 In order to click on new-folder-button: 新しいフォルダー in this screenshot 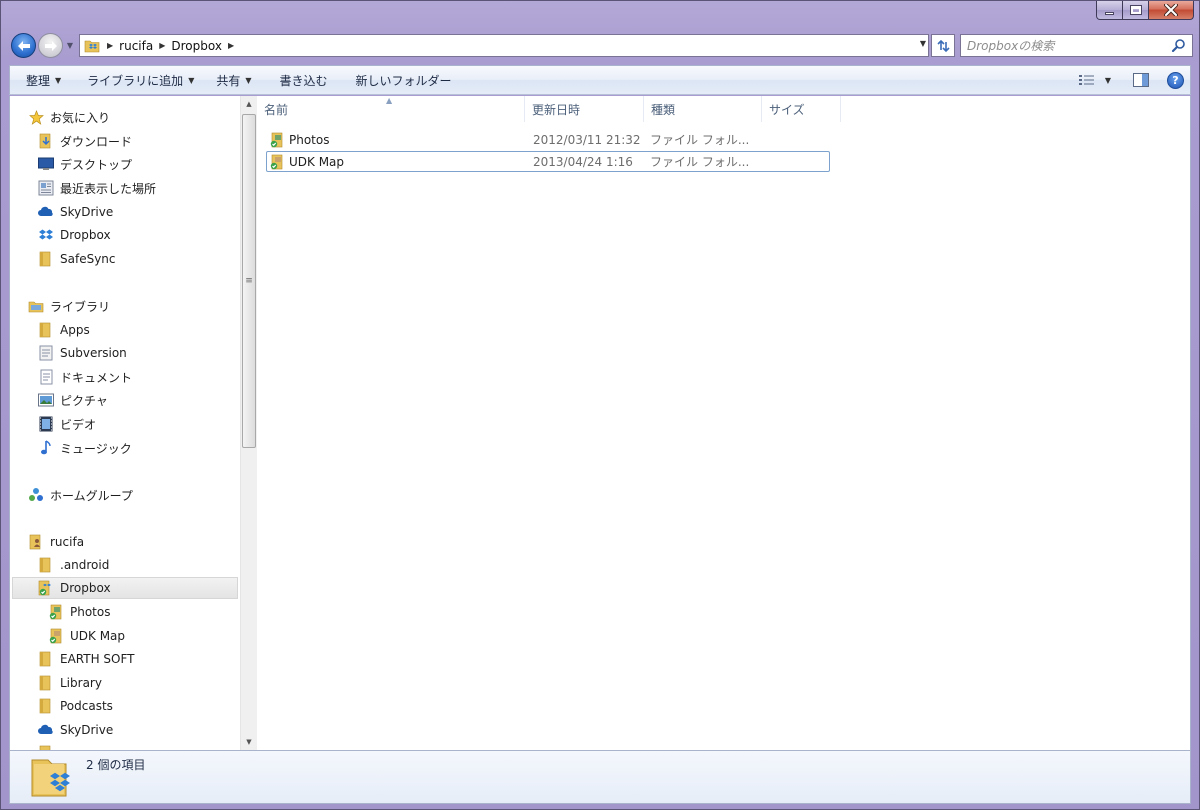, I will do `click(404, 80)`.